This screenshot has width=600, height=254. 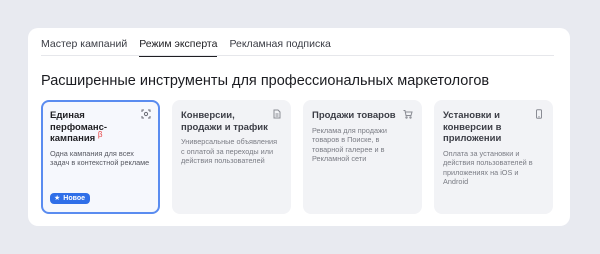 What do you see at coordinates (472, 127) in the screenshot?
I see `card-title: Установки и конверсии в приложении` at bounding box center [472, 127].